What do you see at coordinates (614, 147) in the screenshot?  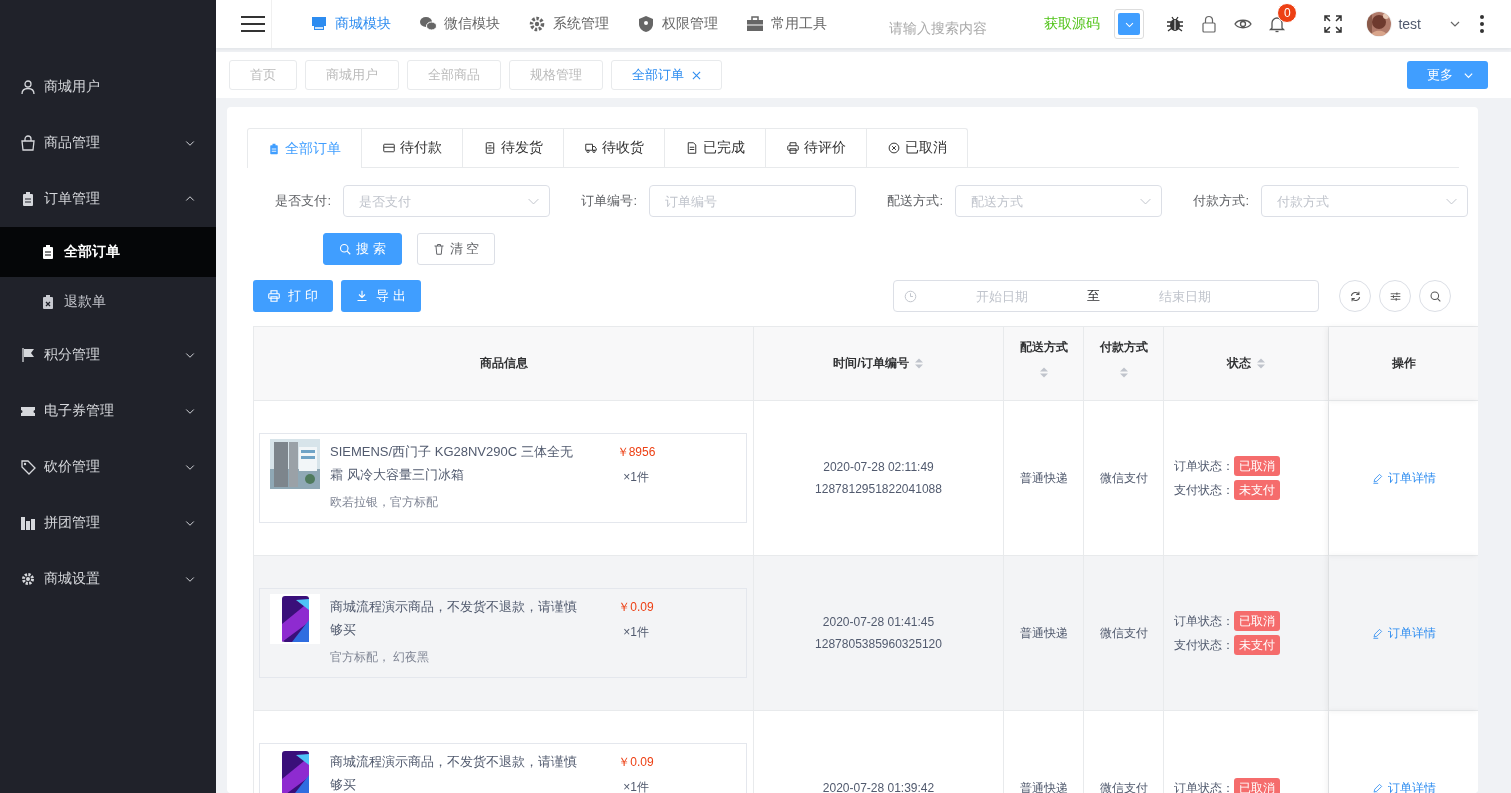 I see `order-tab: 待收货` at bounding box center [614, 147].